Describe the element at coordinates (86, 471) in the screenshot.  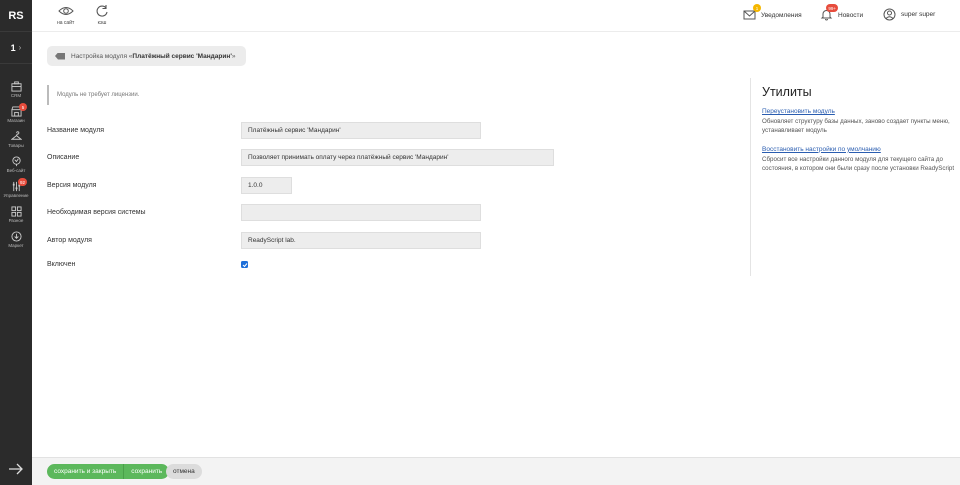
I see `save-and-close-button: сохранить и закрыть` at that location.